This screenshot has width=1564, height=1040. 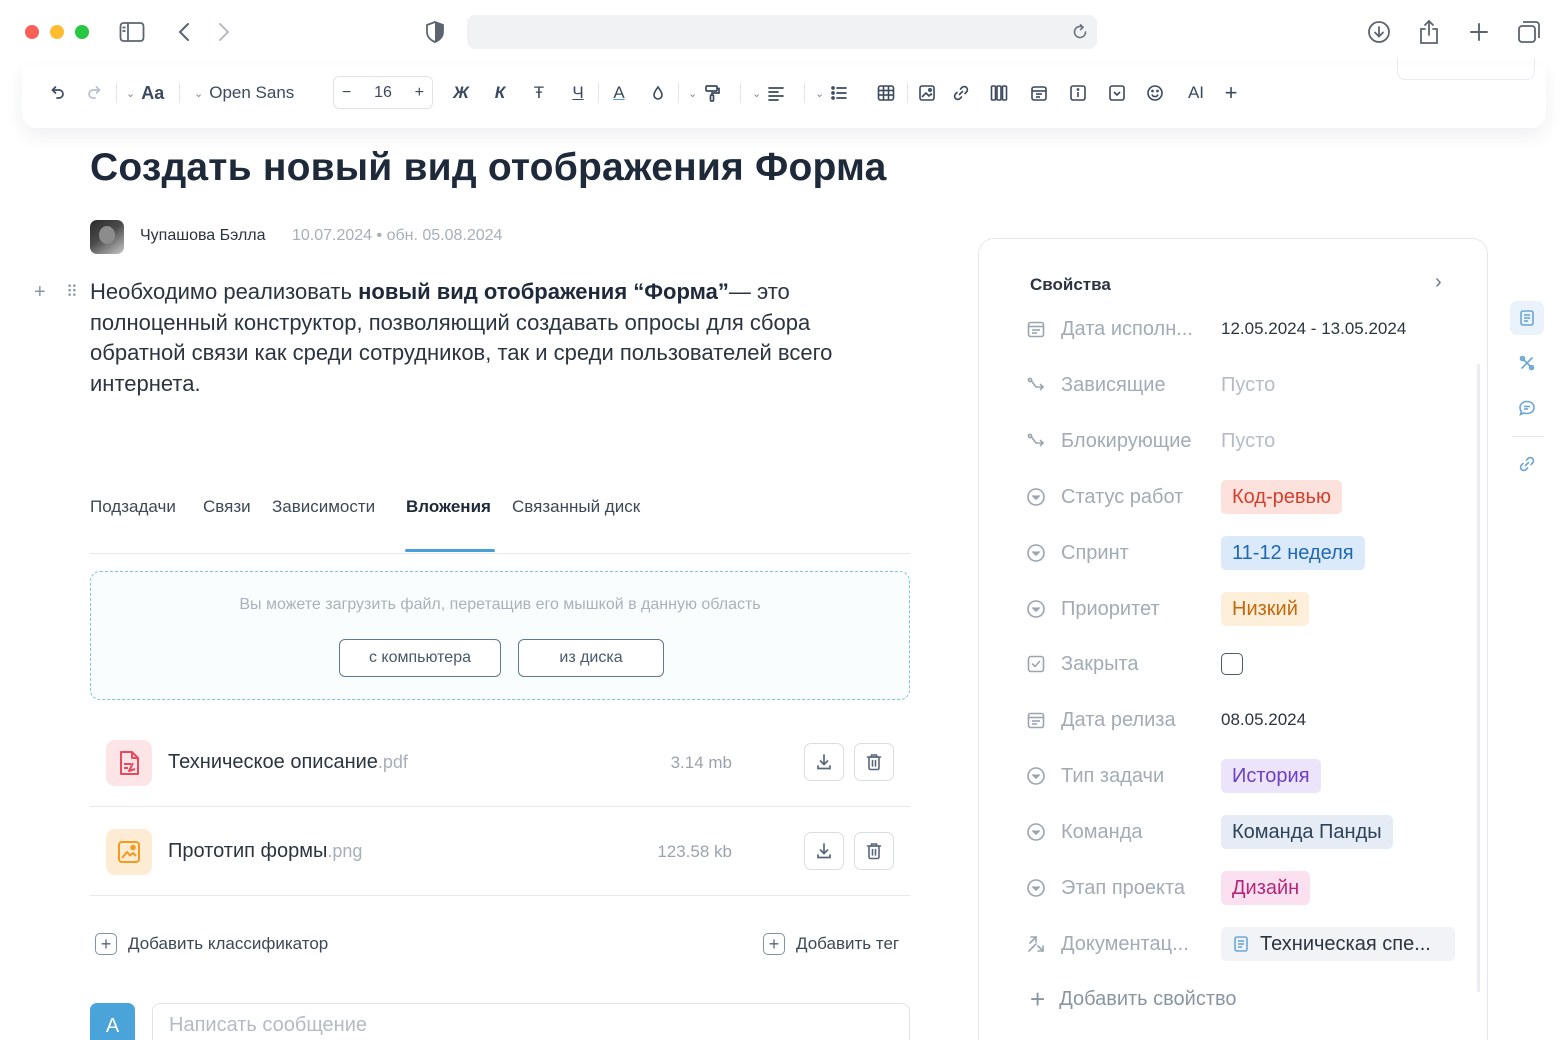 I want to click on shield-icon, so click(x=435, y=32).